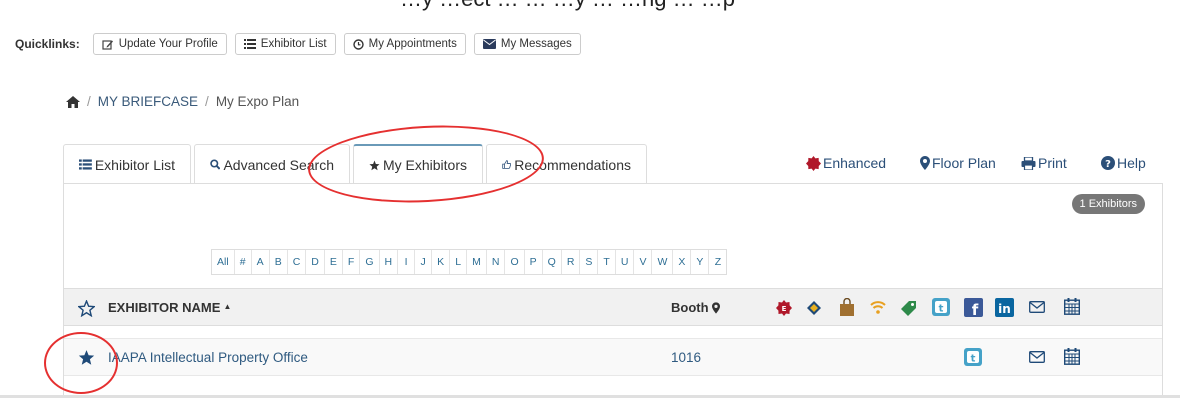 The image size is (1180, 398). I want to click on alpha-filter-i: I, so click(407, 262).